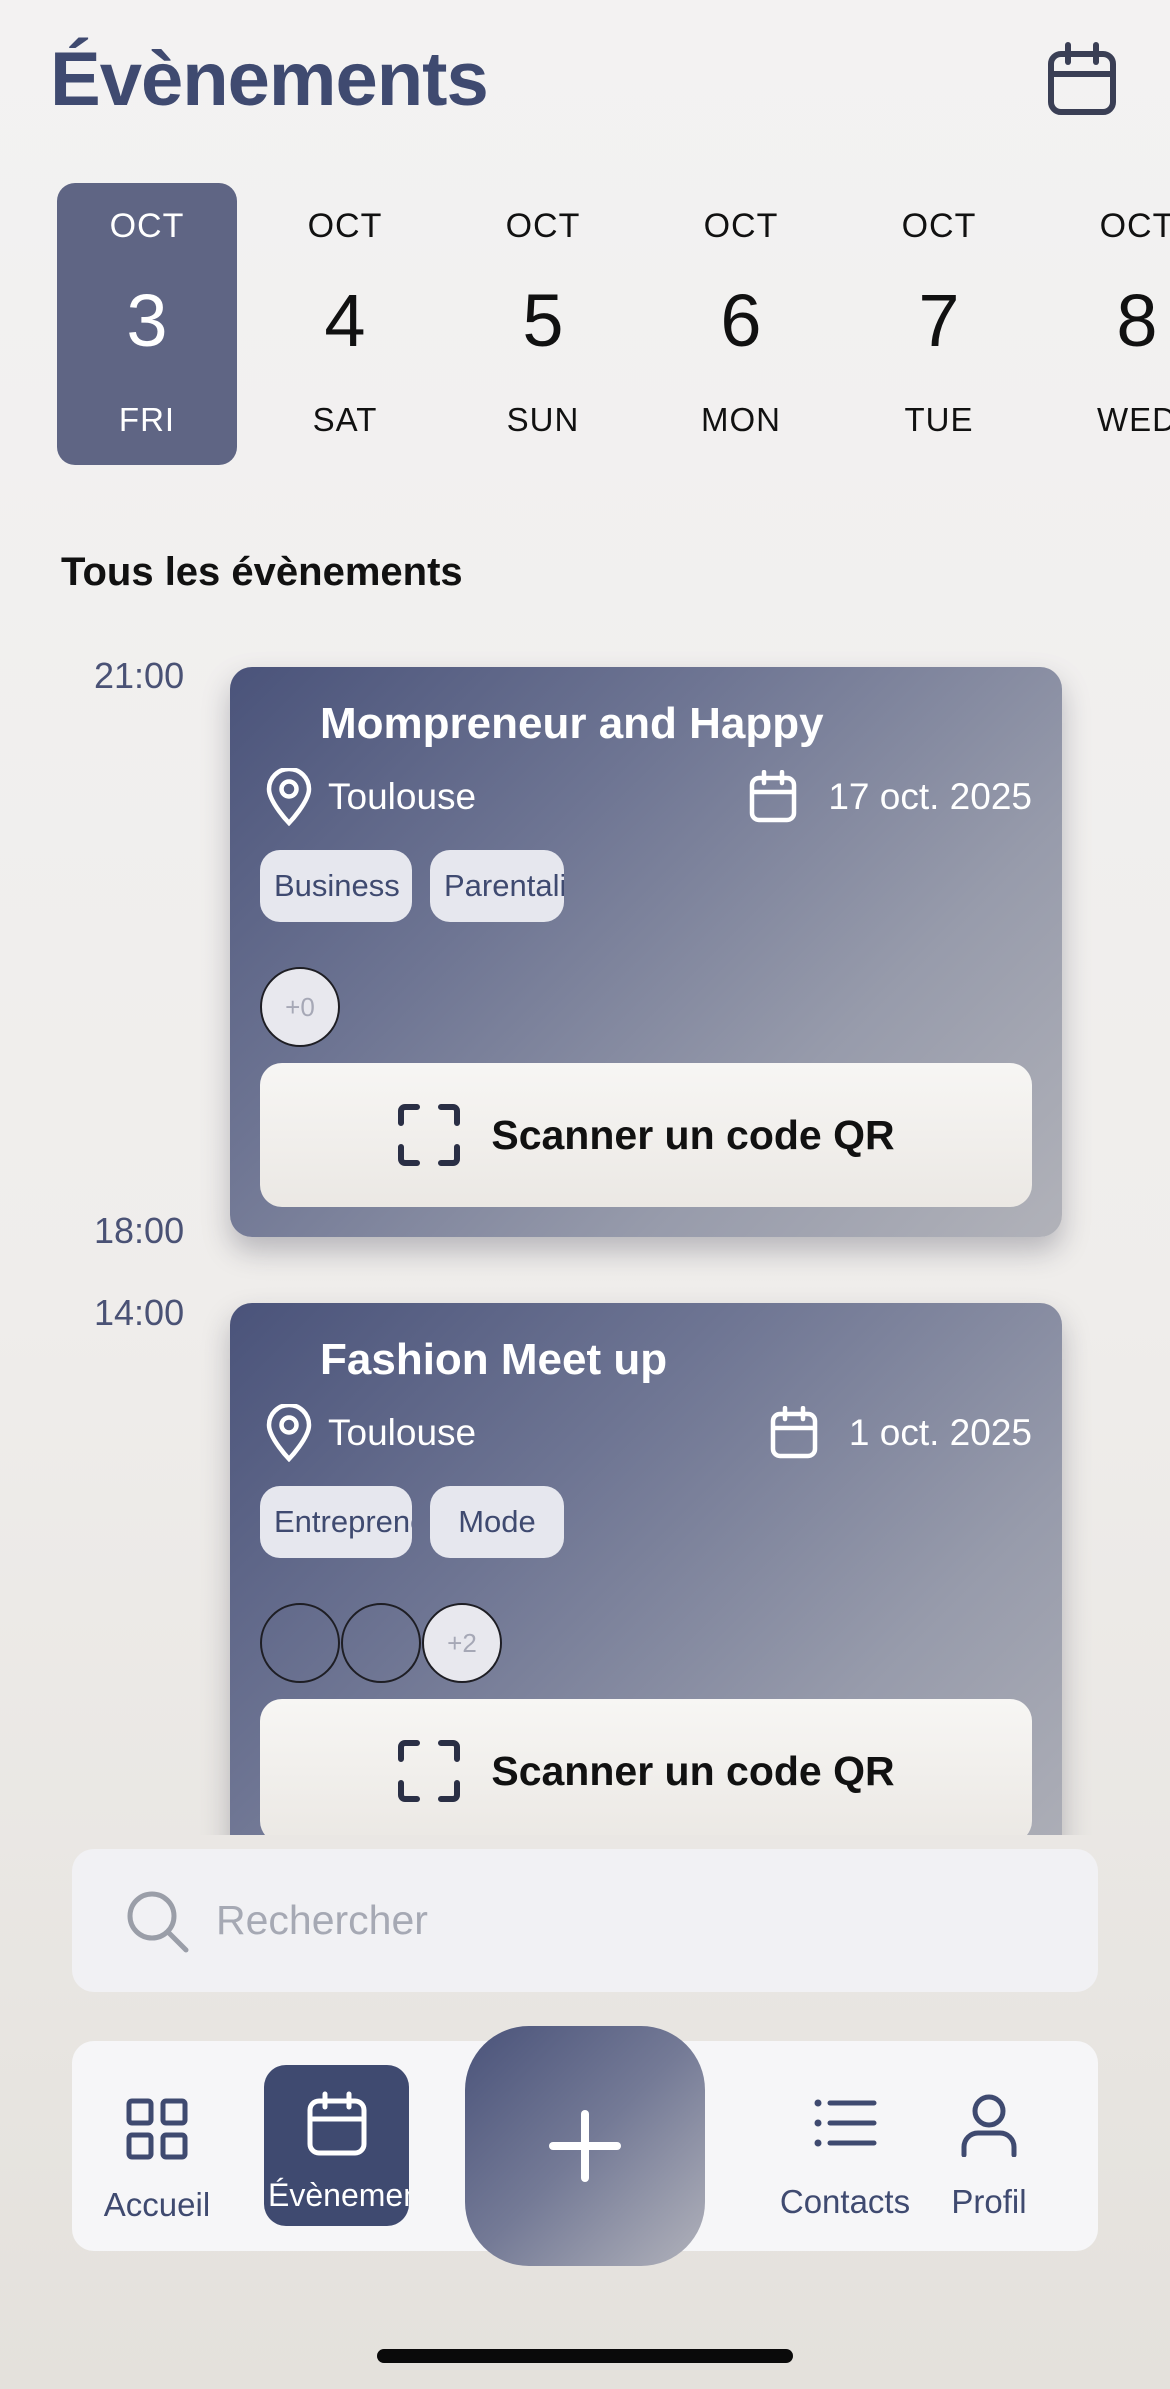  What do you see at coordinates (1133, 419) in the screenshot?
I see `date-weekday: WED` at bounding box center [1133, 419].